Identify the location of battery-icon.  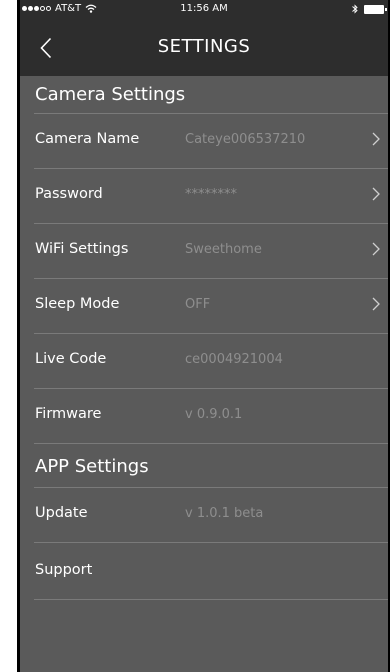
(375, 9).